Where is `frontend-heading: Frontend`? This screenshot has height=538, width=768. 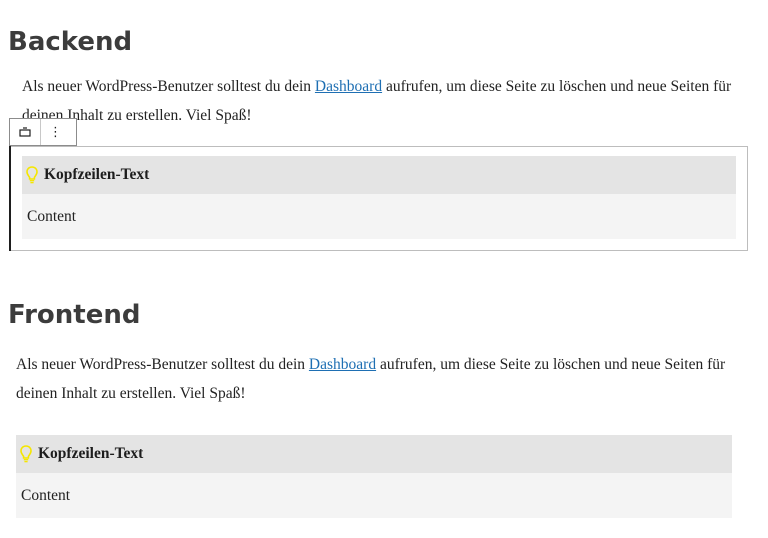 frontend-heading: Frontend is located at coordinates (74, 315).